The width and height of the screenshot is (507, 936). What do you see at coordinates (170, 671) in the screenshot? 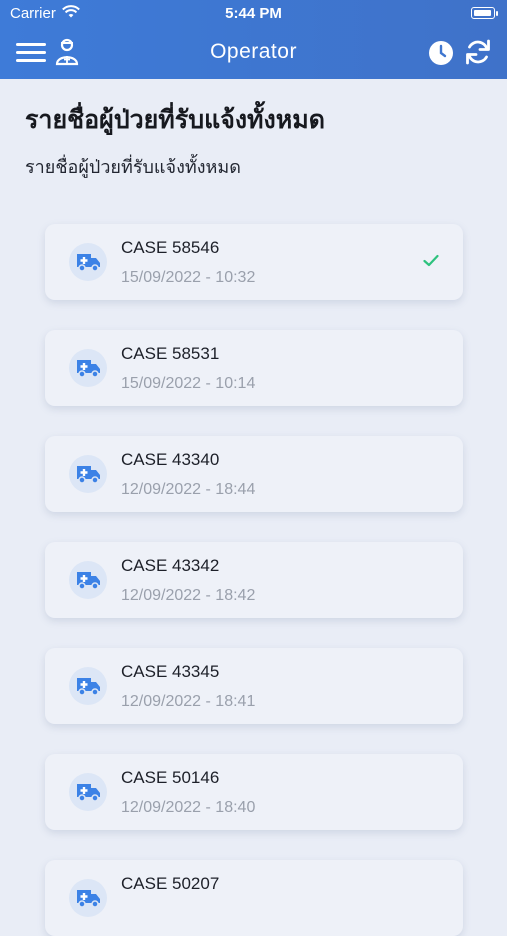
I see `case-title: CASE 43345` at bounding box center [170, 671].